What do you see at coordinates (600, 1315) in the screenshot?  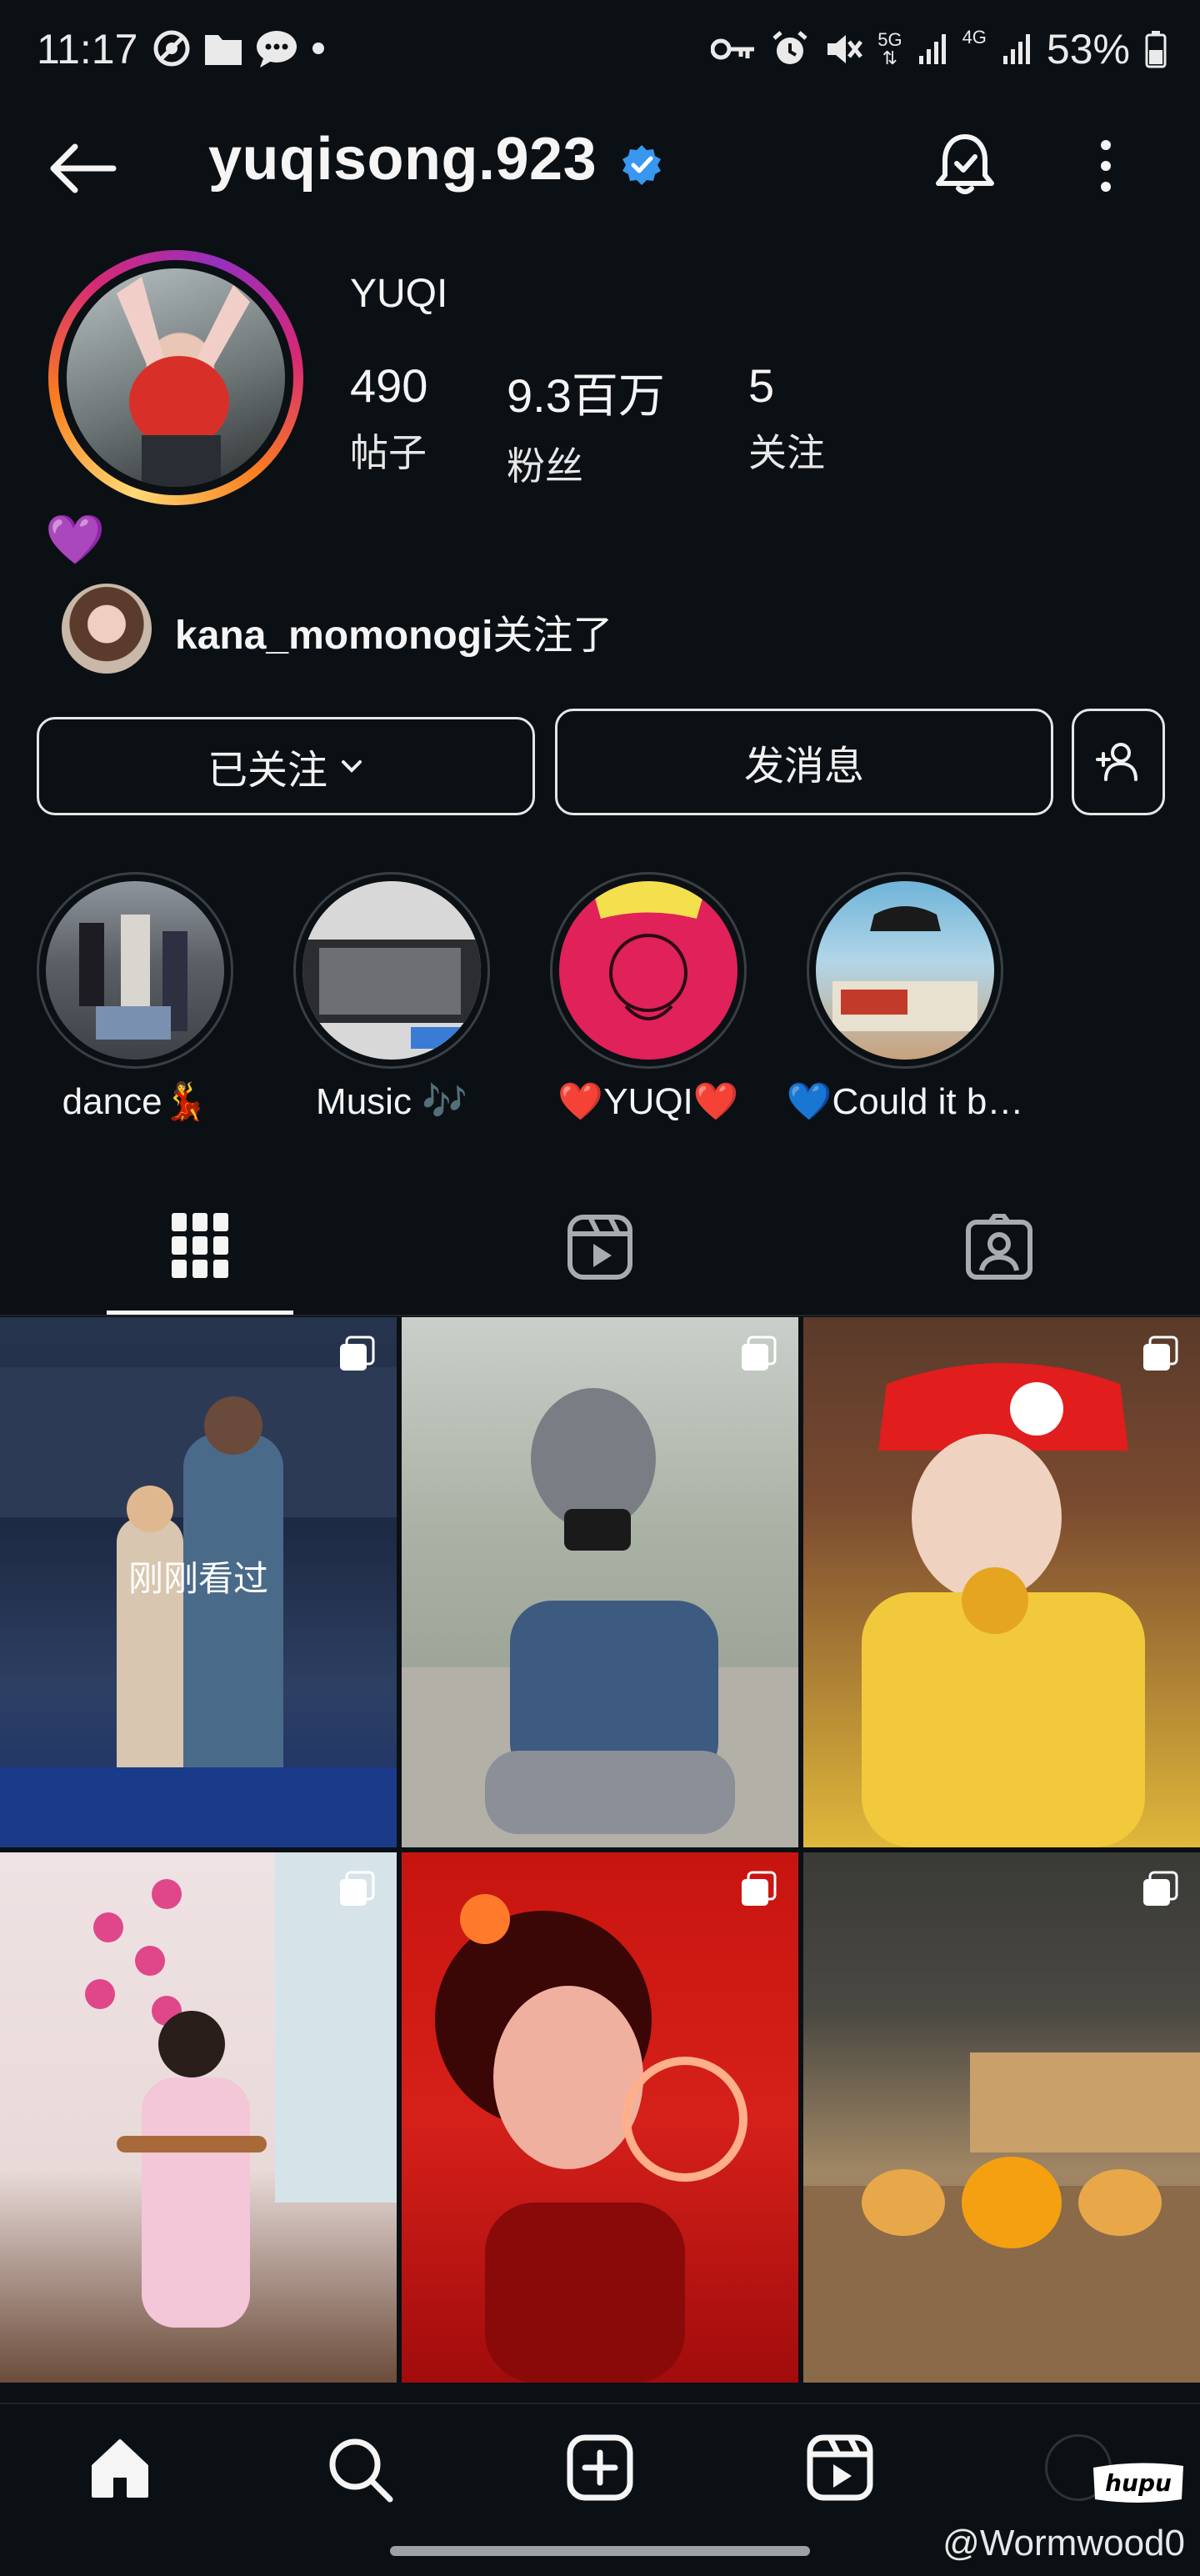 I see `tab-divider` at bounding box center [600, 1315].